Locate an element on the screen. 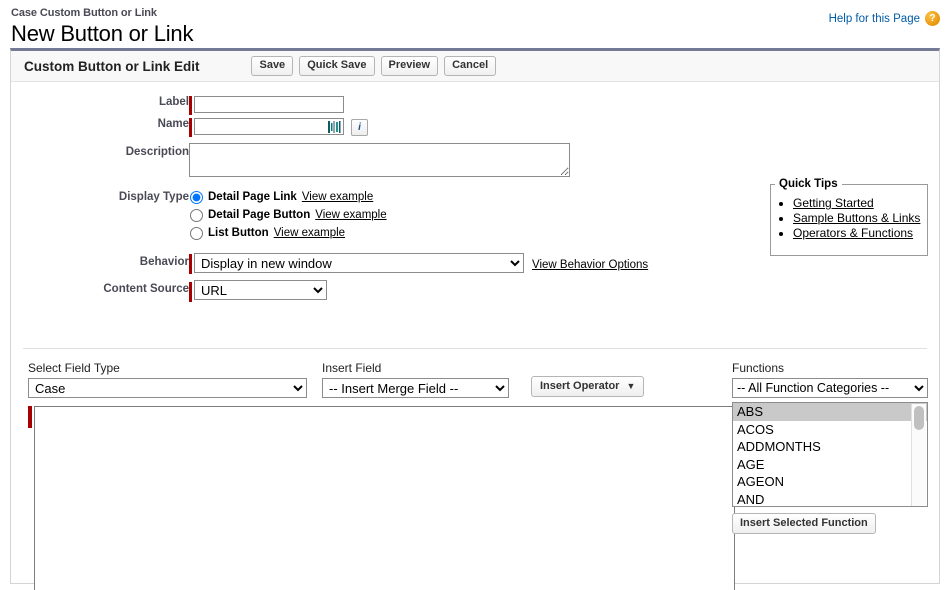 This screenshot has width=950, height=590. view-behavior-options-link: View Behavior Options is located at coordinates (590, 265).